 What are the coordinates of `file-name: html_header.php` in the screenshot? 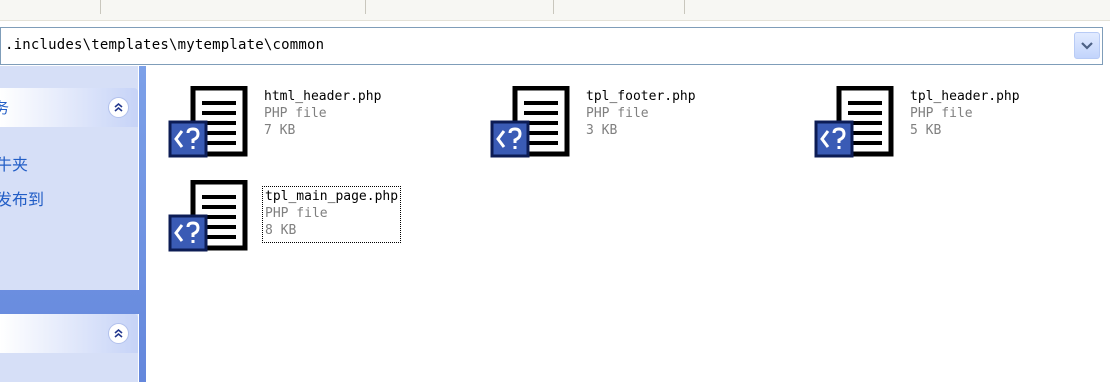 It's located at (323, 96).